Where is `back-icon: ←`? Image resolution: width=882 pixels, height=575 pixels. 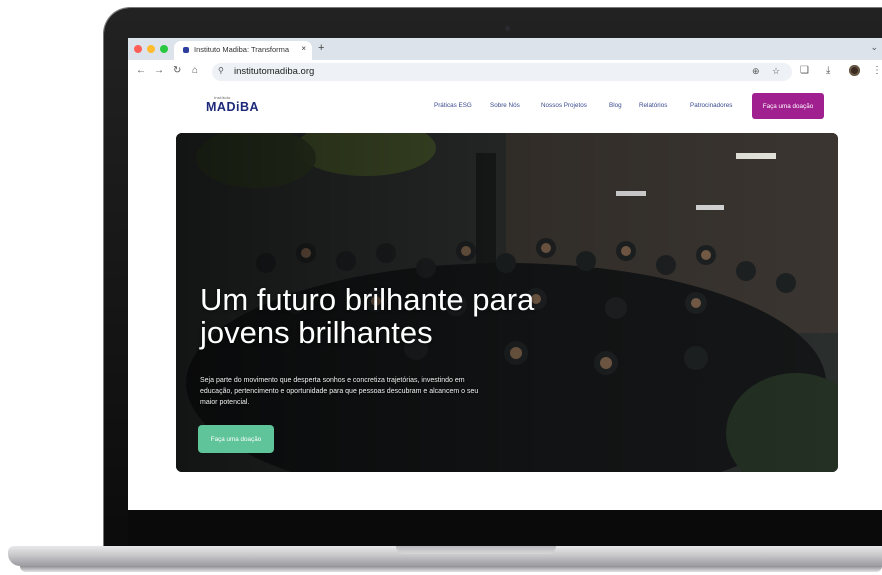
back-icon: ← is located at coordinates (141, 70).